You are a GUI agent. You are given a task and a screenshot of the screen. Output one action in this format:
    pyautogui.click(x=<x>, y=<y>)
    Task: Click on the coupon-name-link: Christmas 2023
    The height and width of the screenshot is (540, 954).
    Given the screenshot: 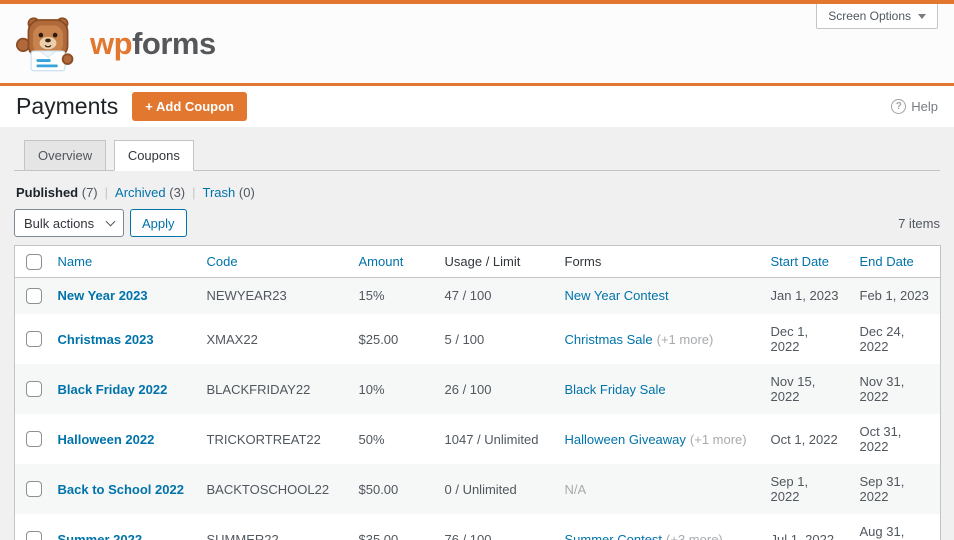 What is the action you would take?
    pyautogui.click(x=106, y=339)
    